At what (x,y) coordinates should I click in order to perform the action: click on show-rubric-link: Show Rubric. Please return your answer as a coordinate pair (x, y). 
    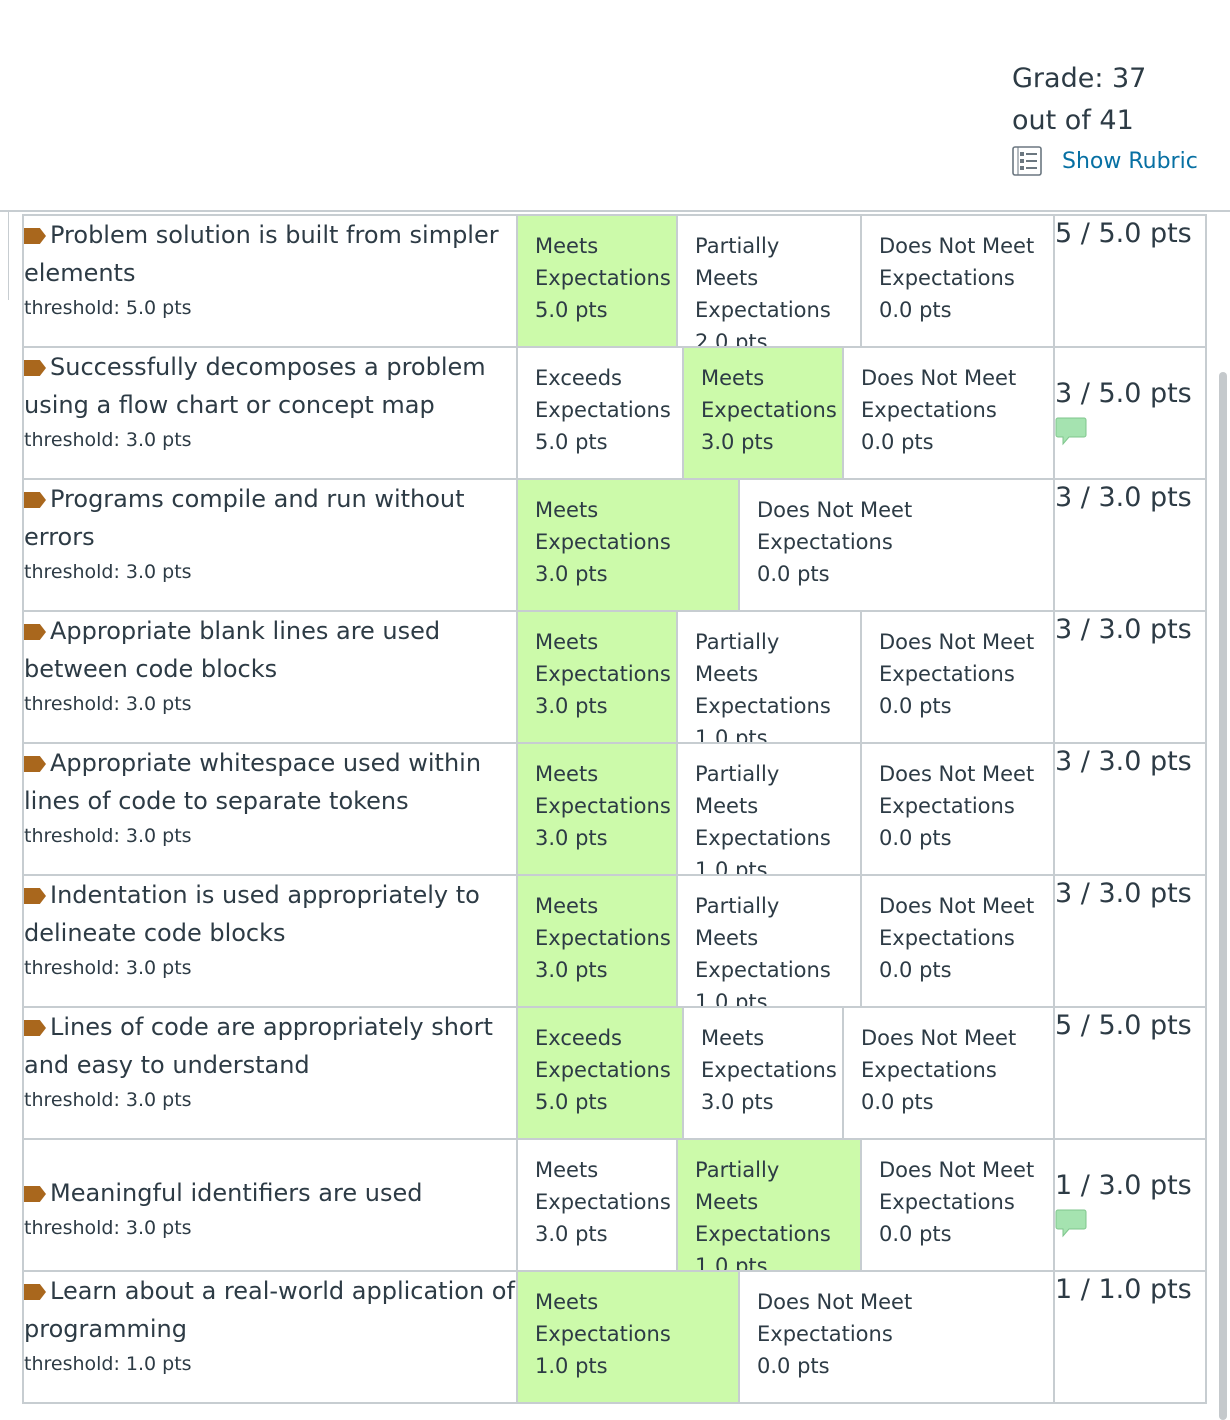
    Looking at the image, I should click on (1105, 161).